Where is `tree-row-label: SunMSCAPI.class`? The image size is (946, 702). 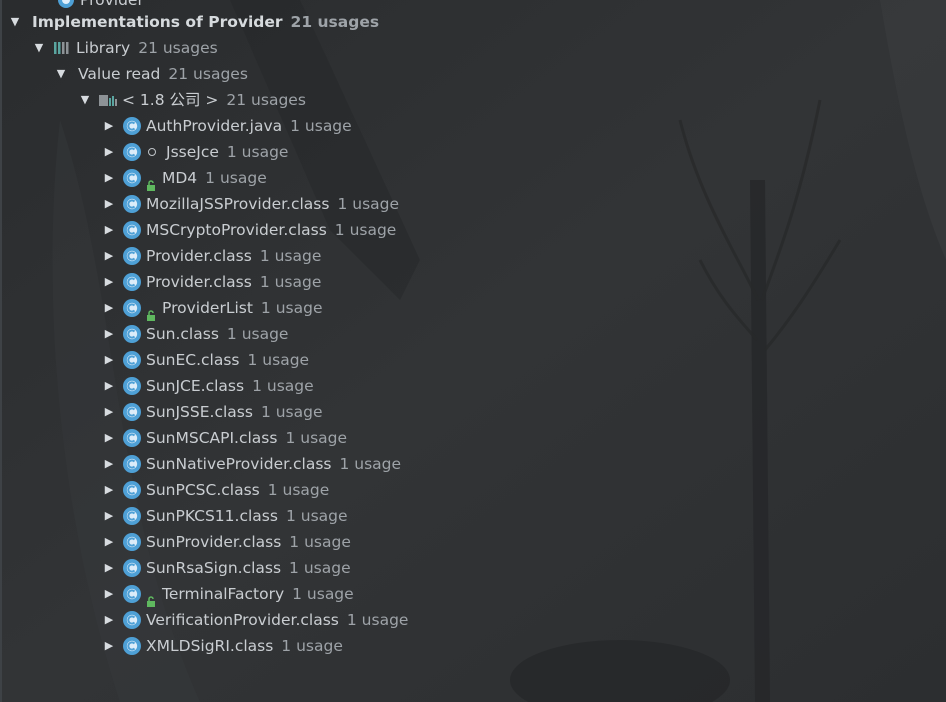
tree-row-label: SunMSCAPI.class is located at coordinates (212, 438).